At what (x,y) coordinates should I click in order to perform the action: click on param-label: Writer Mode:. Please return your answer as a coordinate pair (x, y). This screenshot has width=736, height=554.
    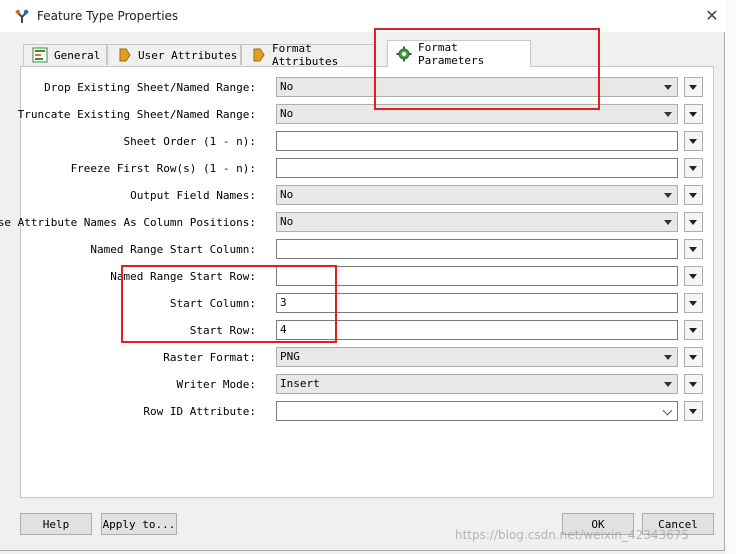
    Looking at the image, I should click on (216, 384).